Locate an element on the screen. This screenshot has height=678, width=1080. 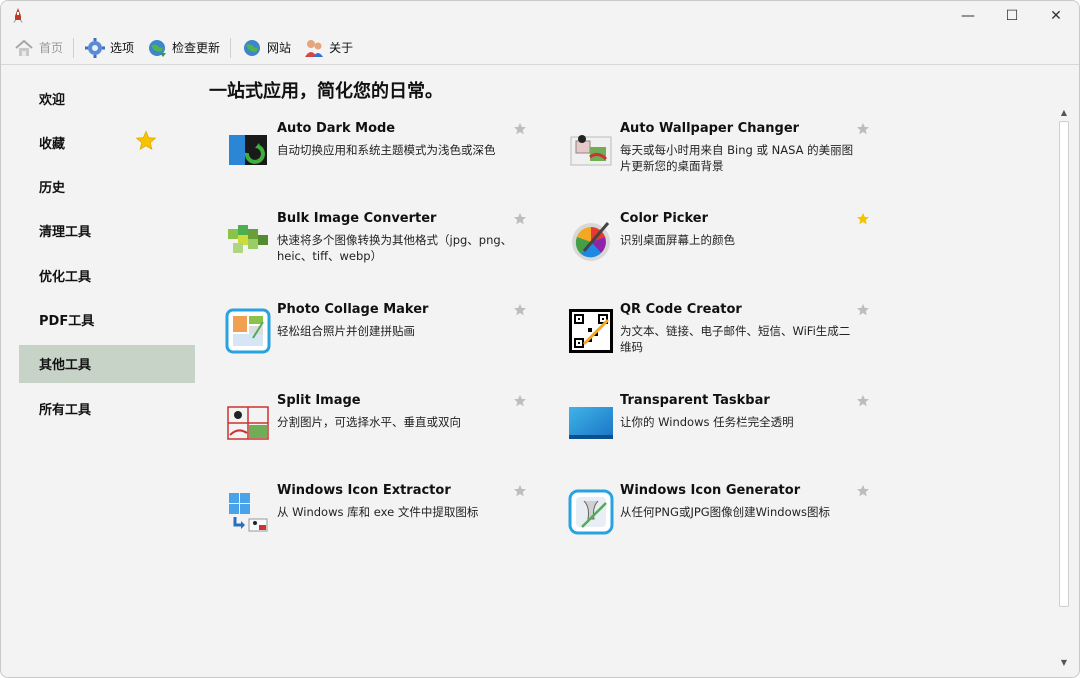
toolbar: 首页 选项 检查更新 网站 关于 is located at coordinates (540, 48).